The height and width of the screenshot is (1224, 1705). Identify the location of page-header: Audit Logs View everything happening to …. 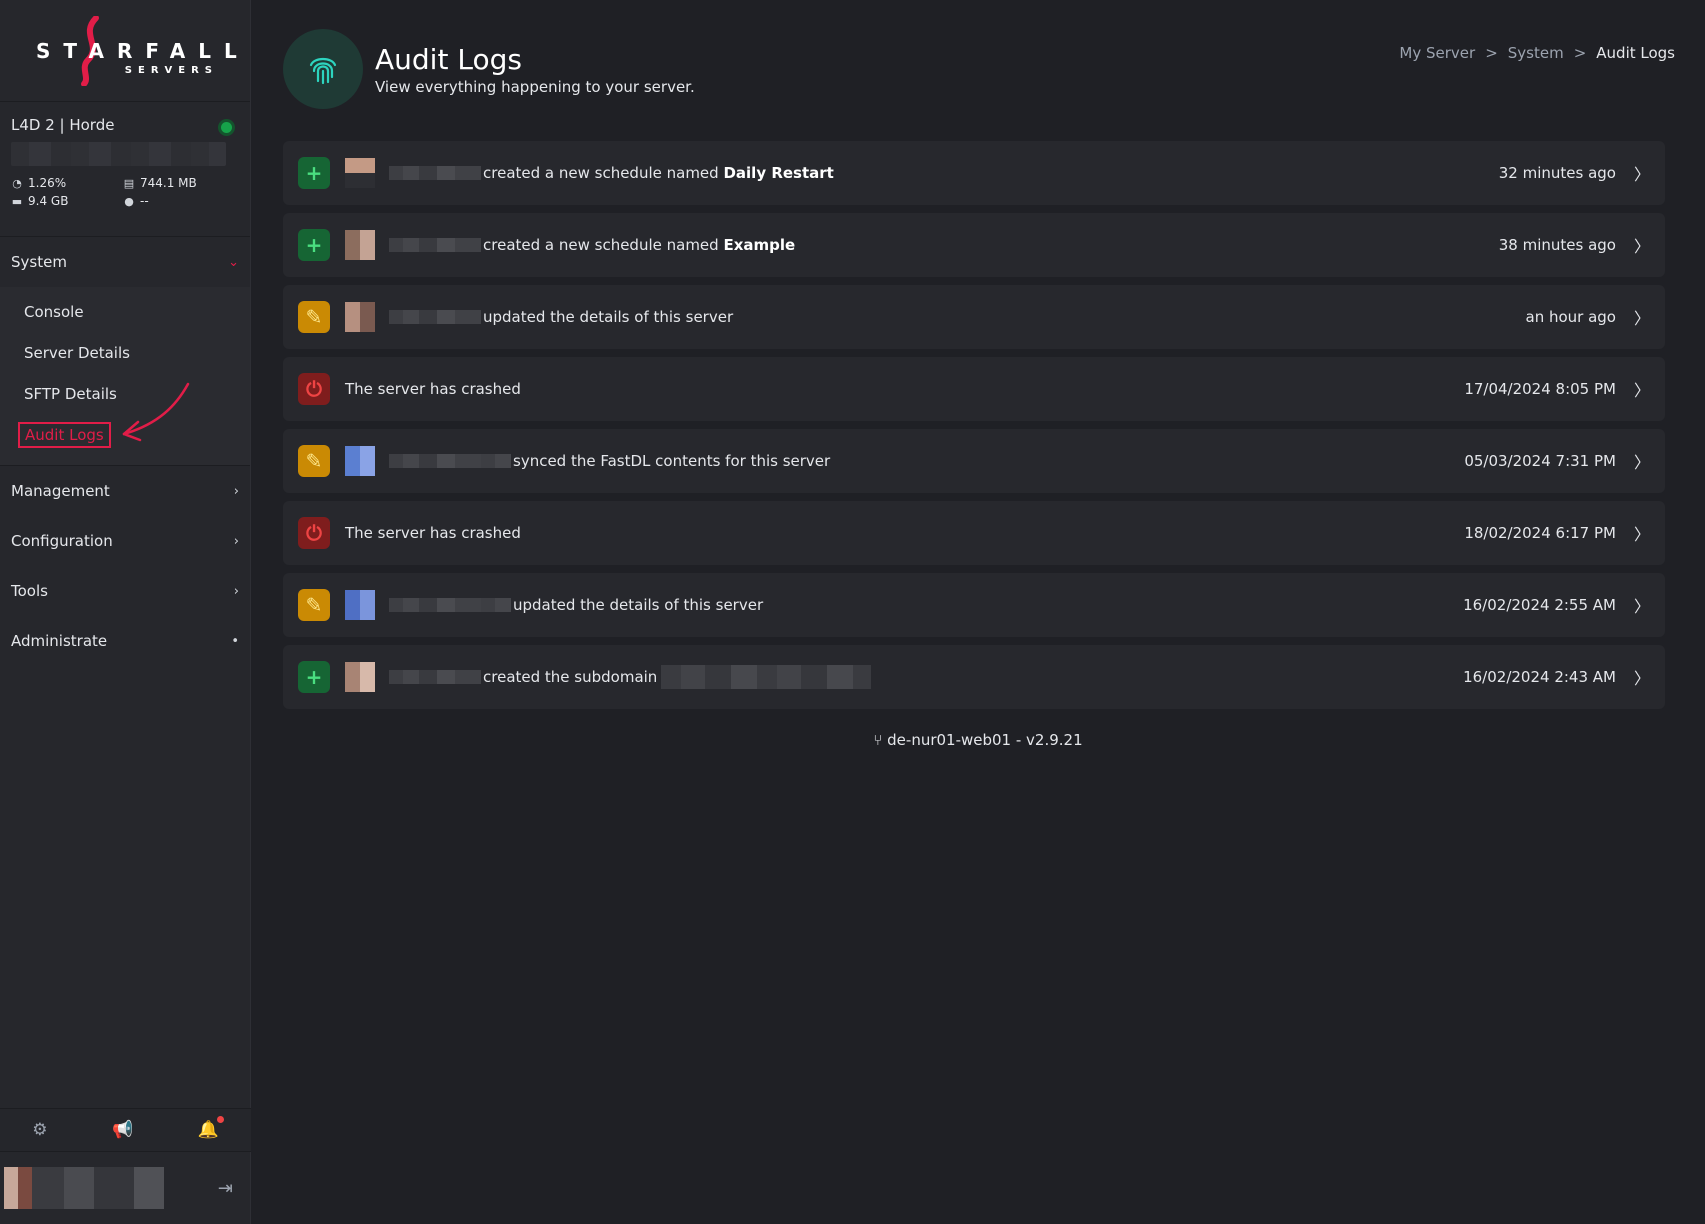
(489, 69).